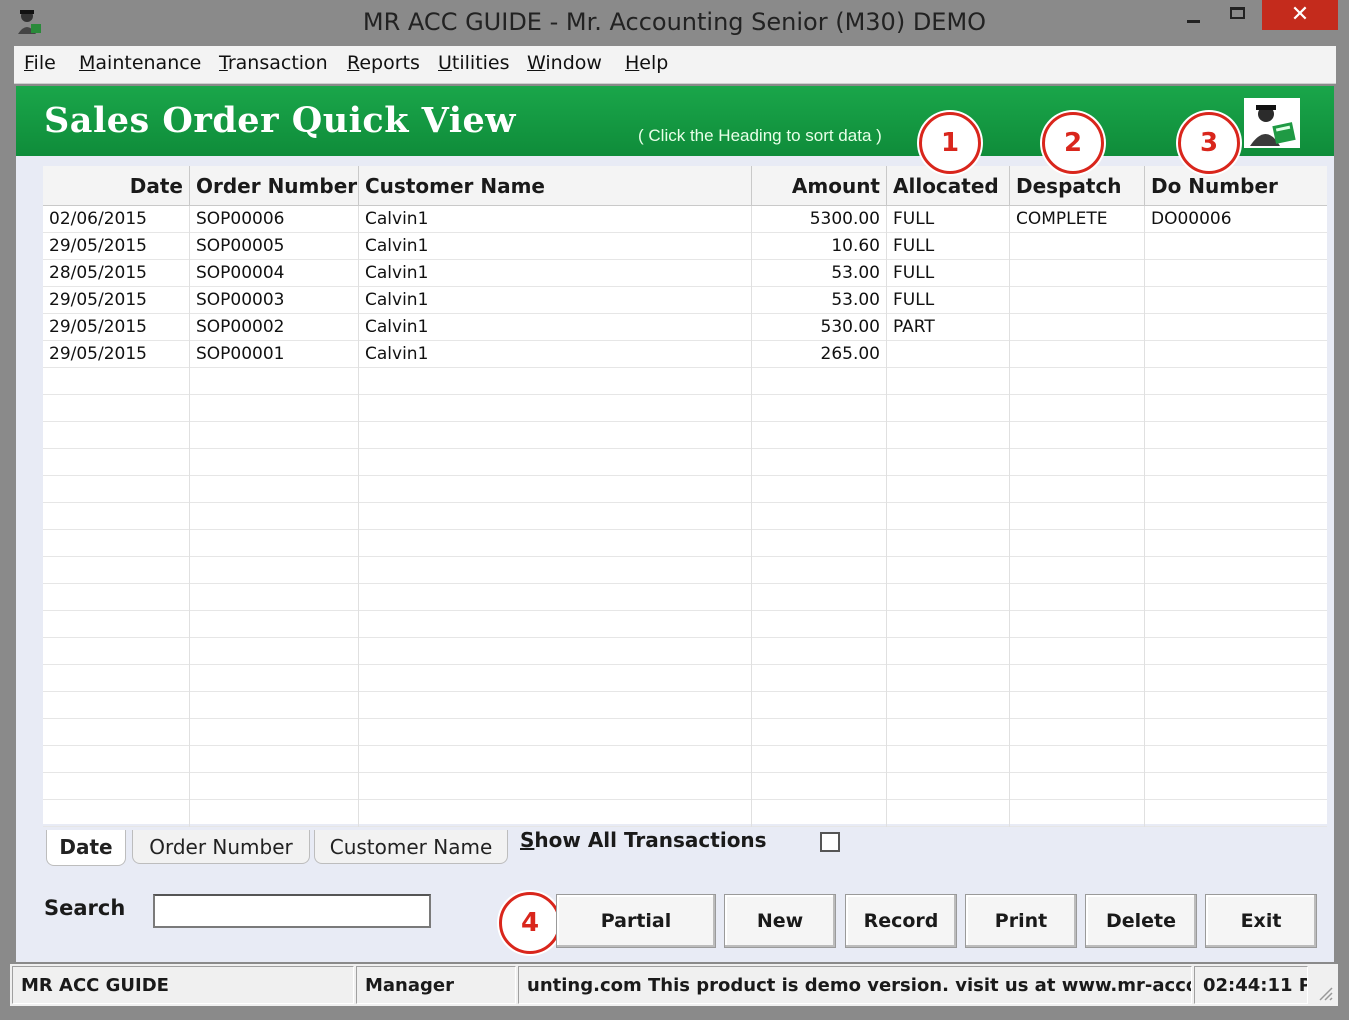  I want to click on table-row: 29/05/2015 SOP00001 Calvin1 265.00, so click(685, 354).